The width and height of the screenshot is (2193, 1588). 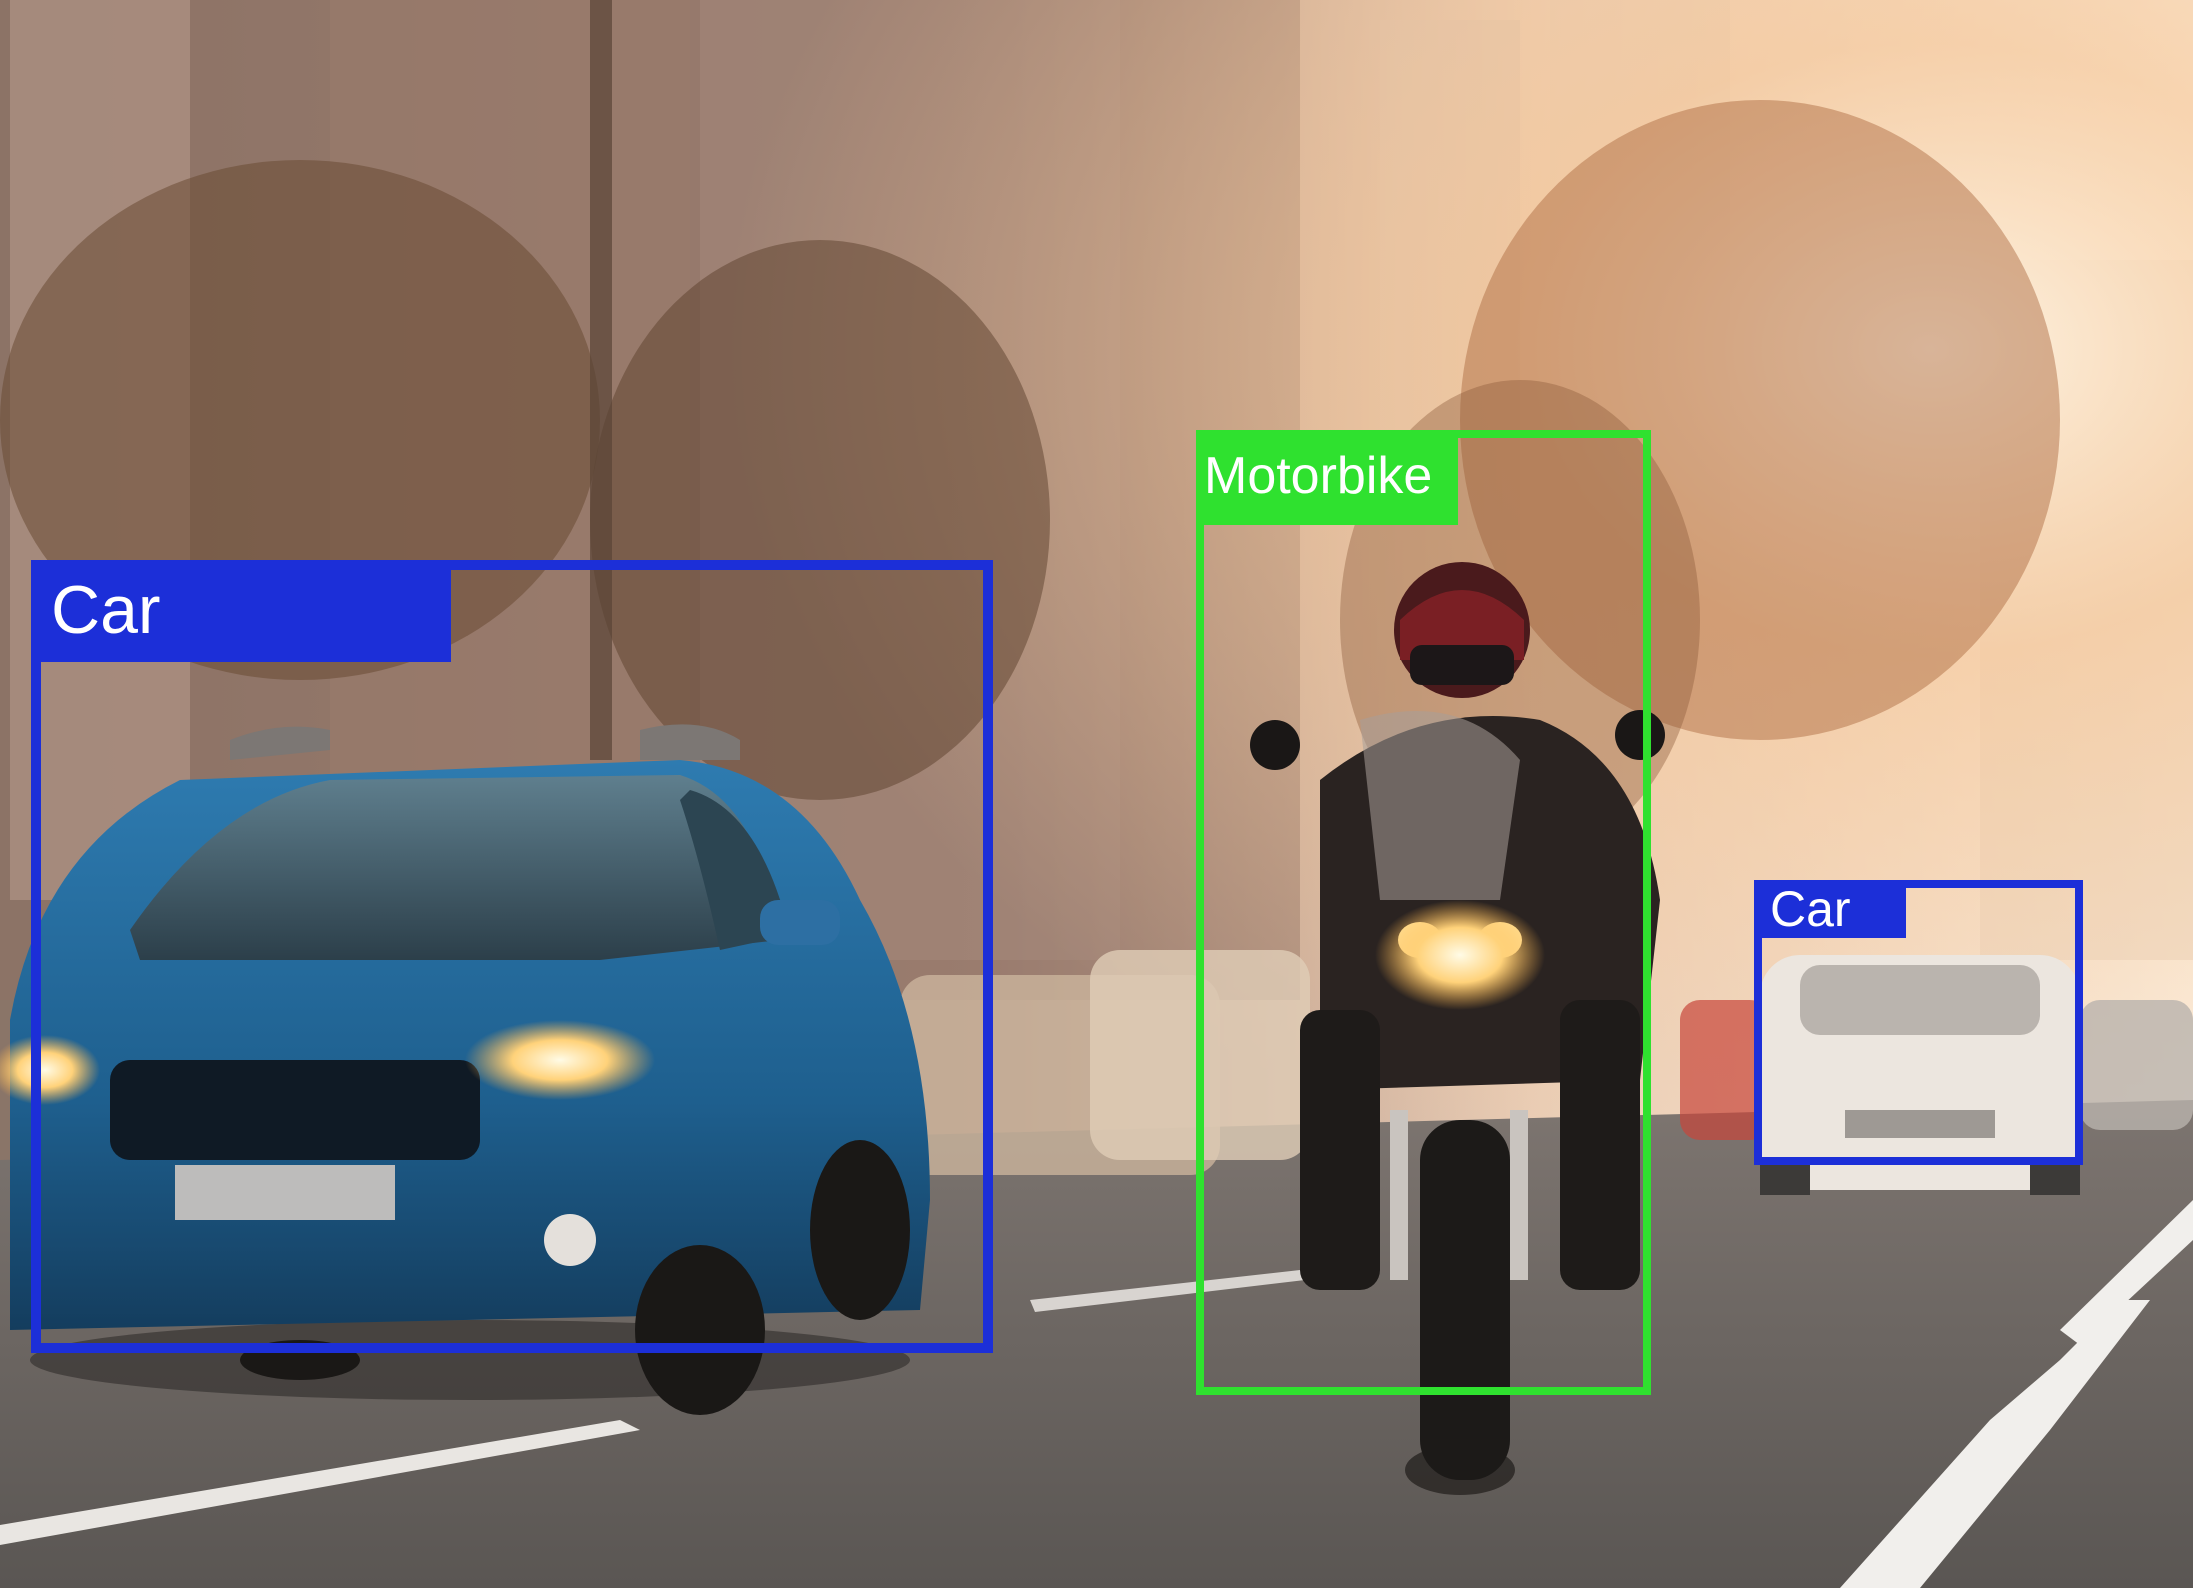 I want to click on far-car-label-tag: Car, so click(x=1830, y=909).